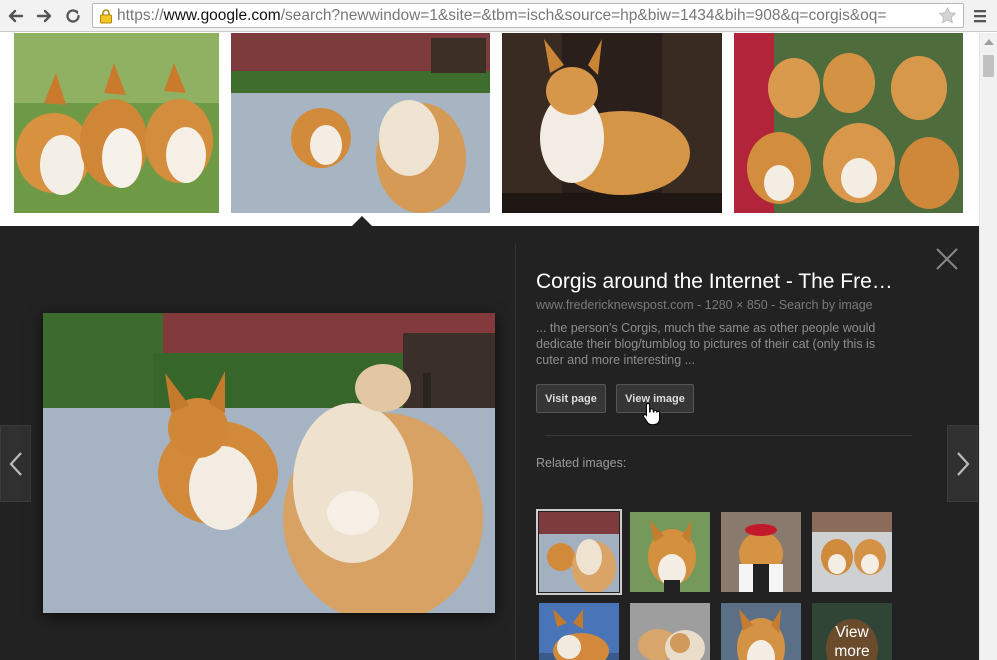 This screenshot has height=660, width=997. What do you see at coordinates (106, 15) in the screenshot?
I see `lock-icon` at bounding box center [106, 15].